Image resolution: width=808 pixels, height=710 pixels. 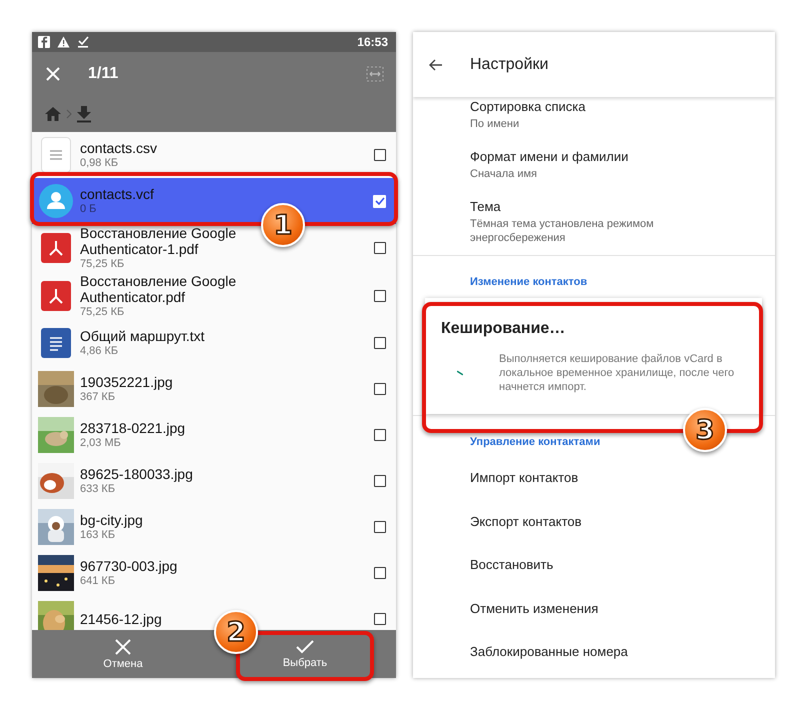 I want to click on setting-value: Тёмная тема установлена режимом энергосбережения, so click(x=562, y=231).